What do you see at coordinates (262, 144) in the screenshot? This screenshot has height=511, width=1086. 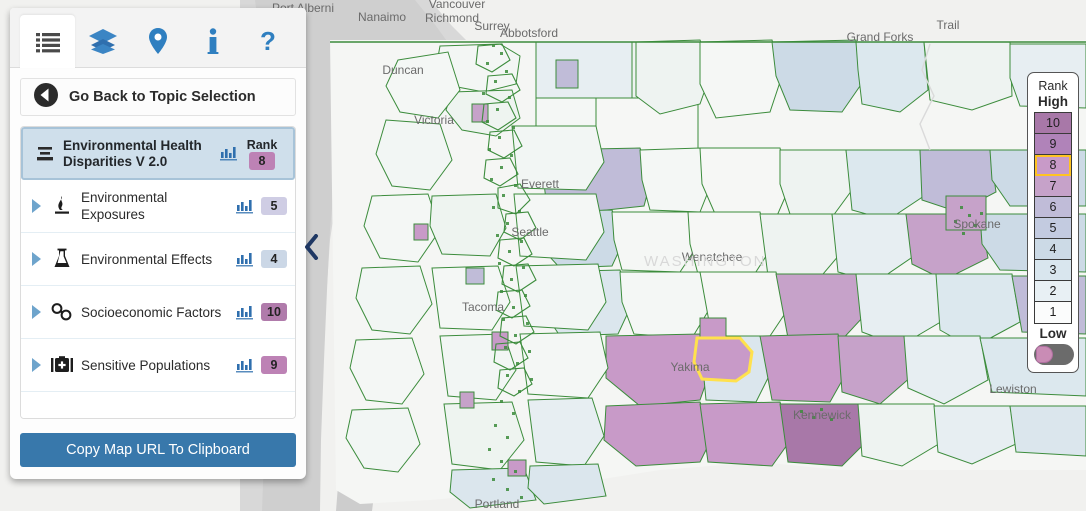 I see `rank-header-label: Rank` at bounding box center [262, 144].